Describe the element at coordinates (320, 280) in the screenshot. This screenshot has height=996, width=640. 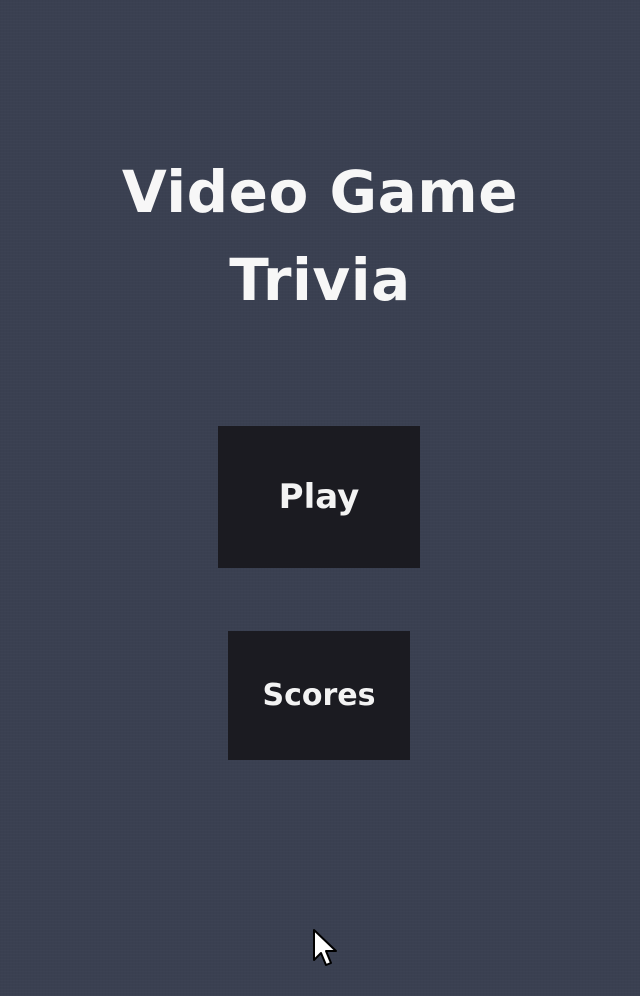
I see `game-title-line-2: Trivia` at that location.